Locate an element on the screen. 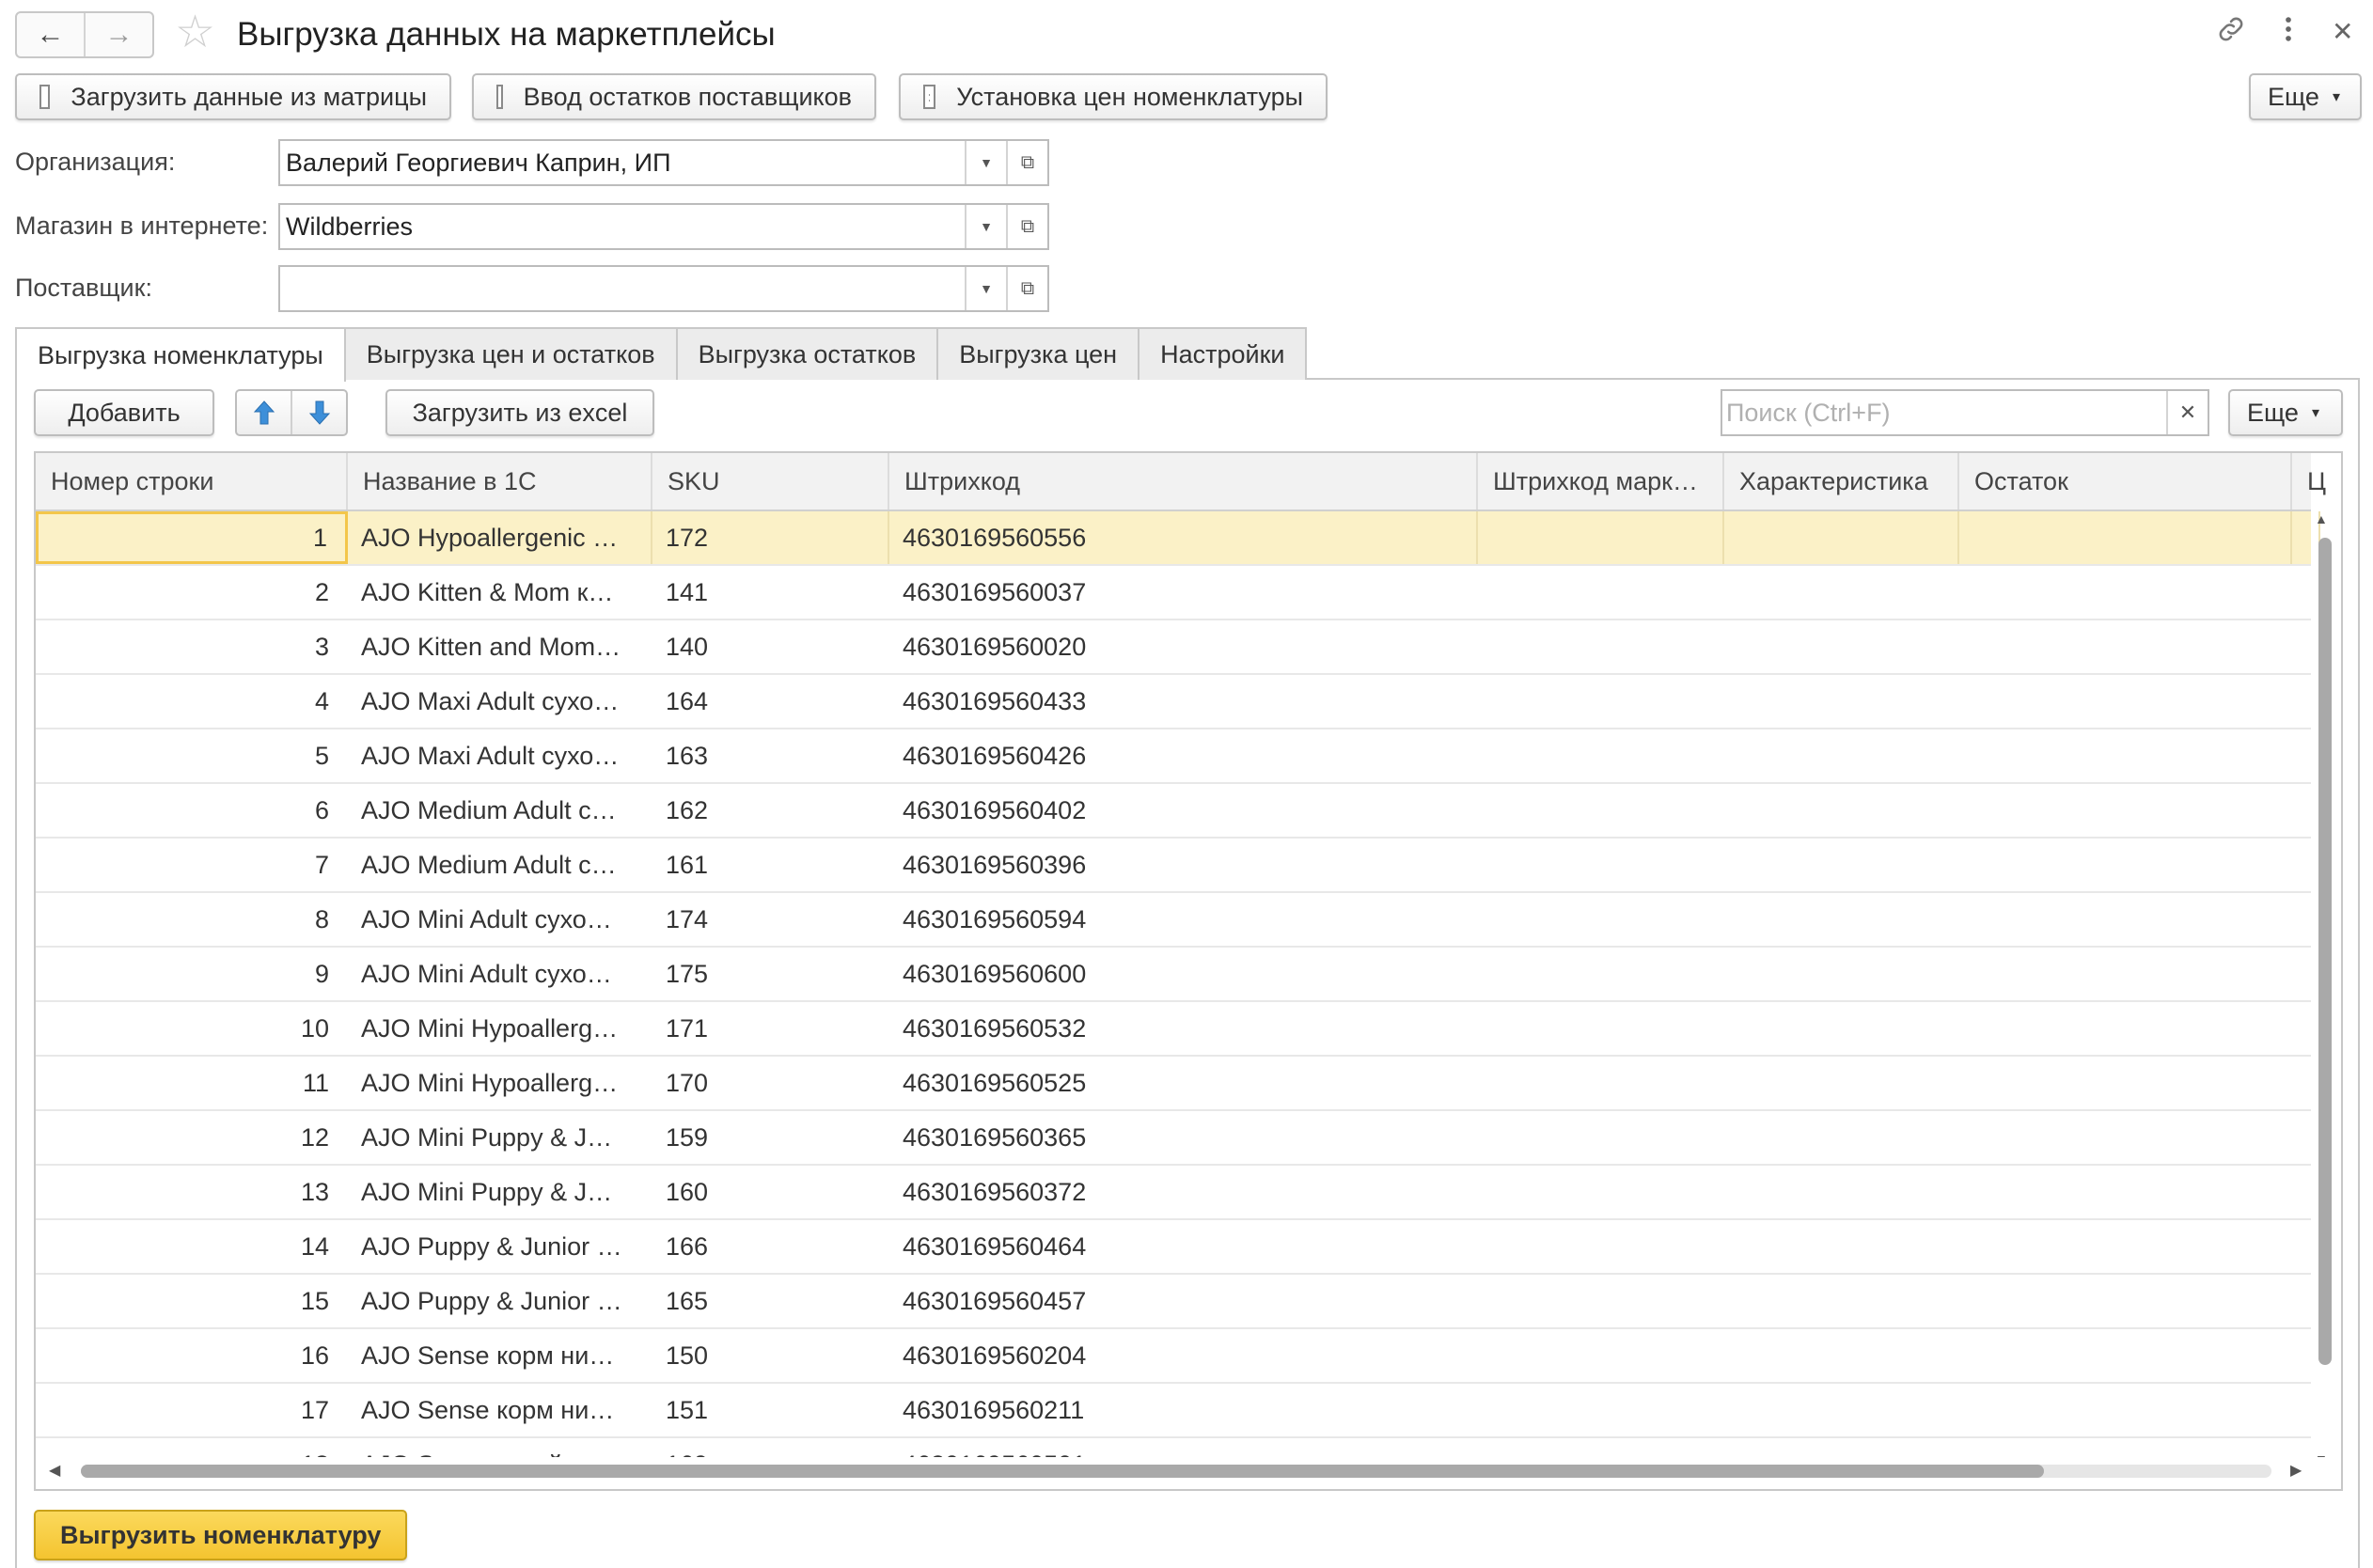  table-row: 7 AJO Medium Adult с… 161 4630169560396 is located at coordinates (1174, 866).